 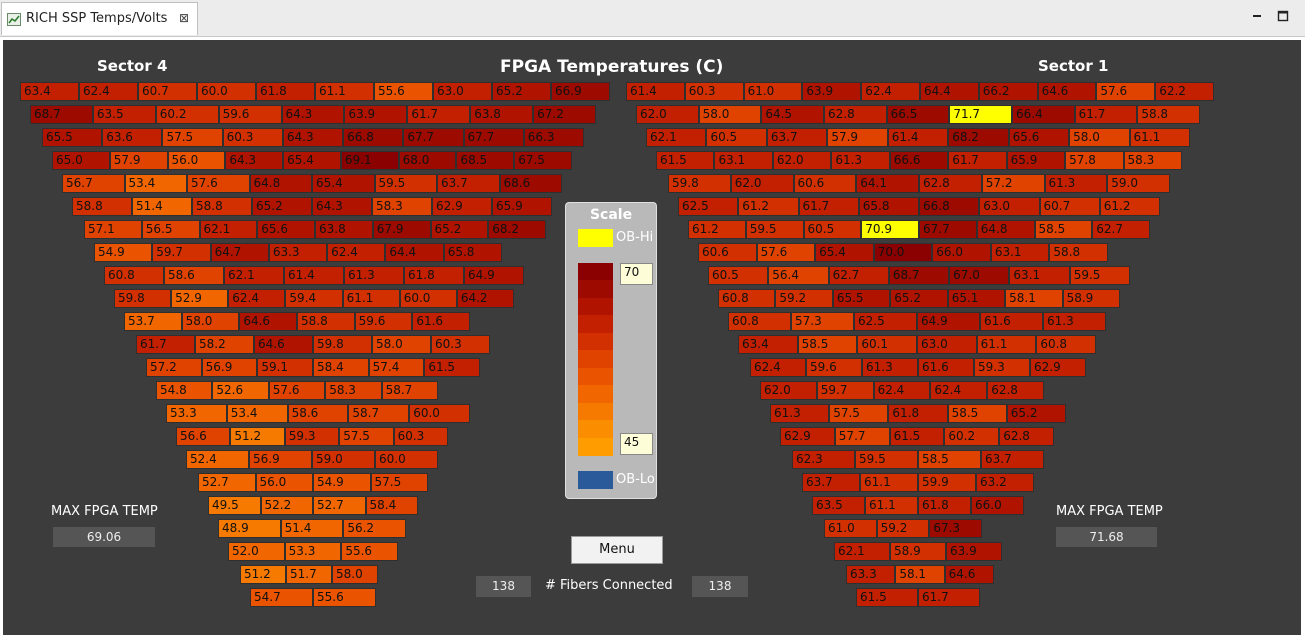 I want to click on fpga-cell: 64.7, so click(x=239, y=252).